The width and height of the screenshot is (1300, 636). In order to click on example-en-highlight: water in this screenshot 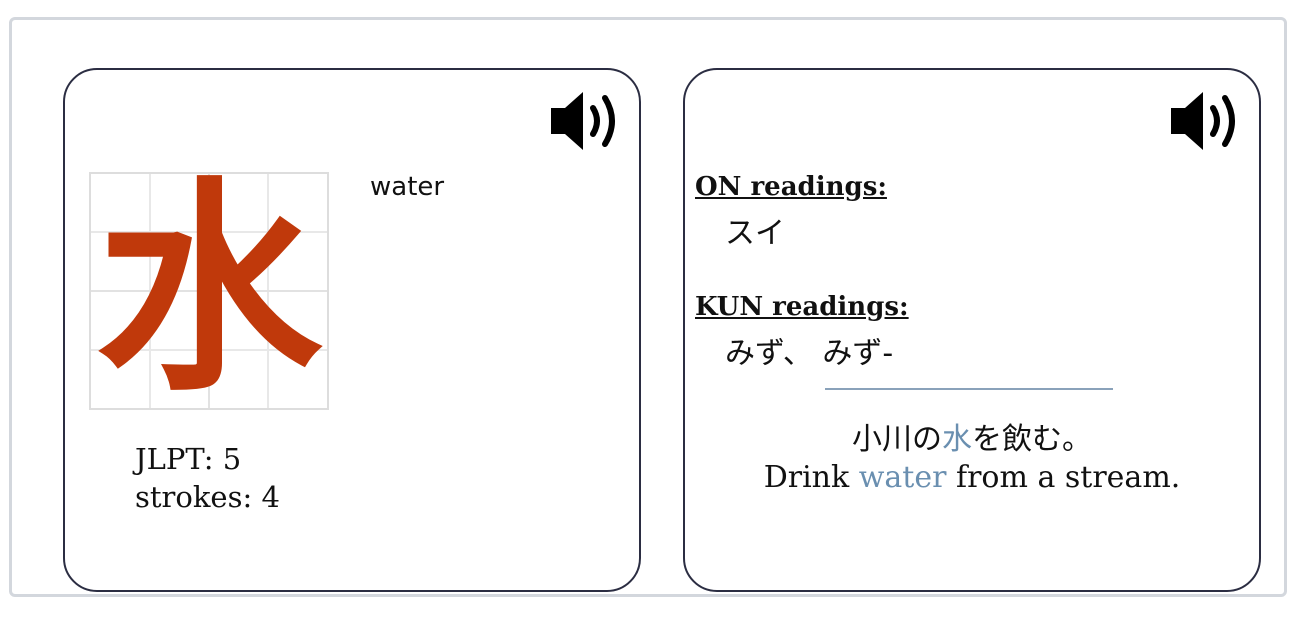, I will do `click(902, 477)`.